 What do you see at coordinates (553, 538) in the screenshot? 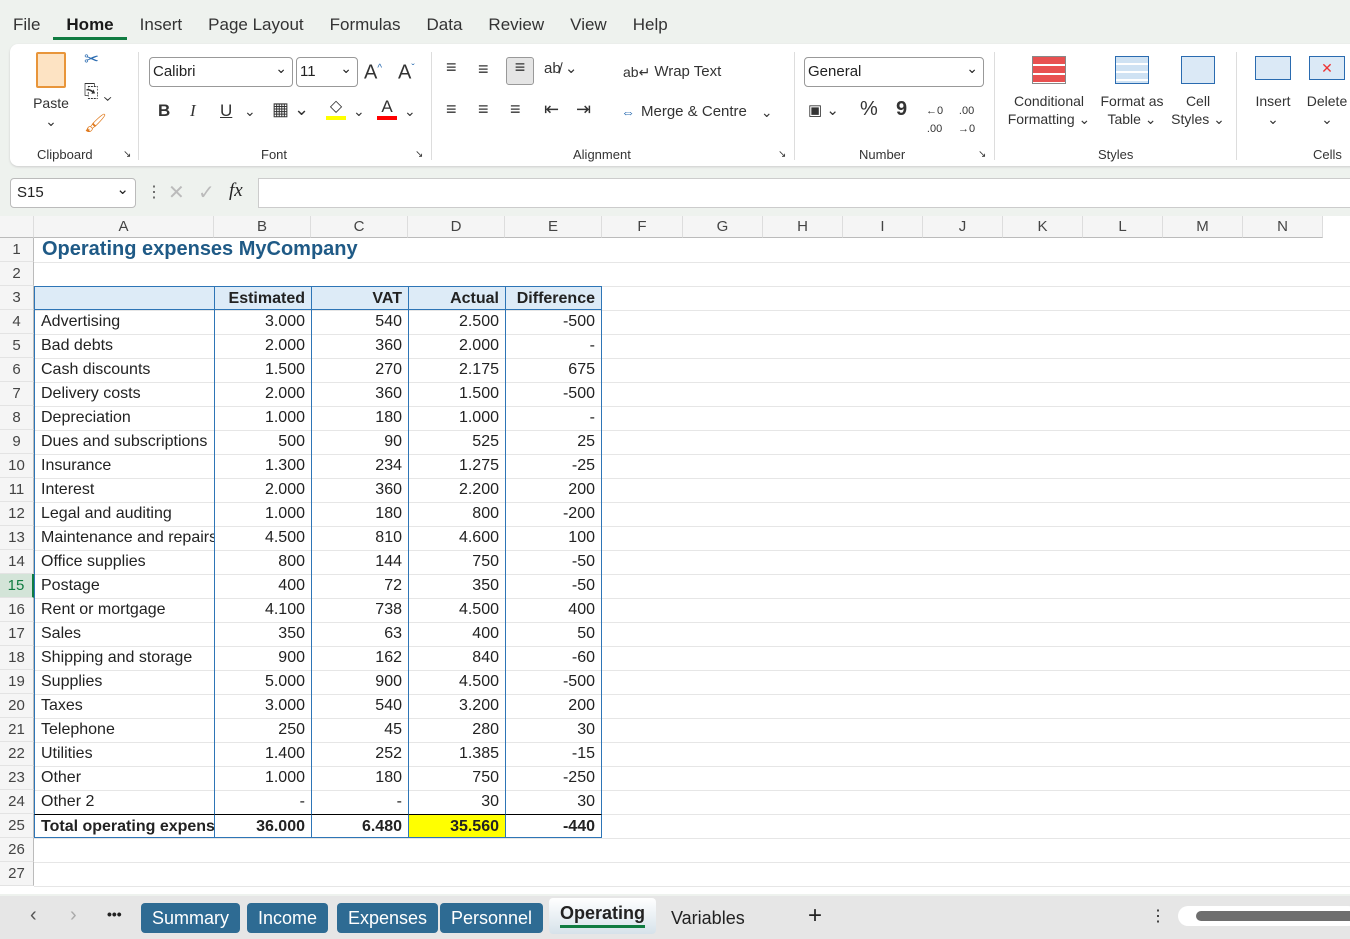
I see `table-cell: 100` at bounding box center [553, 538].